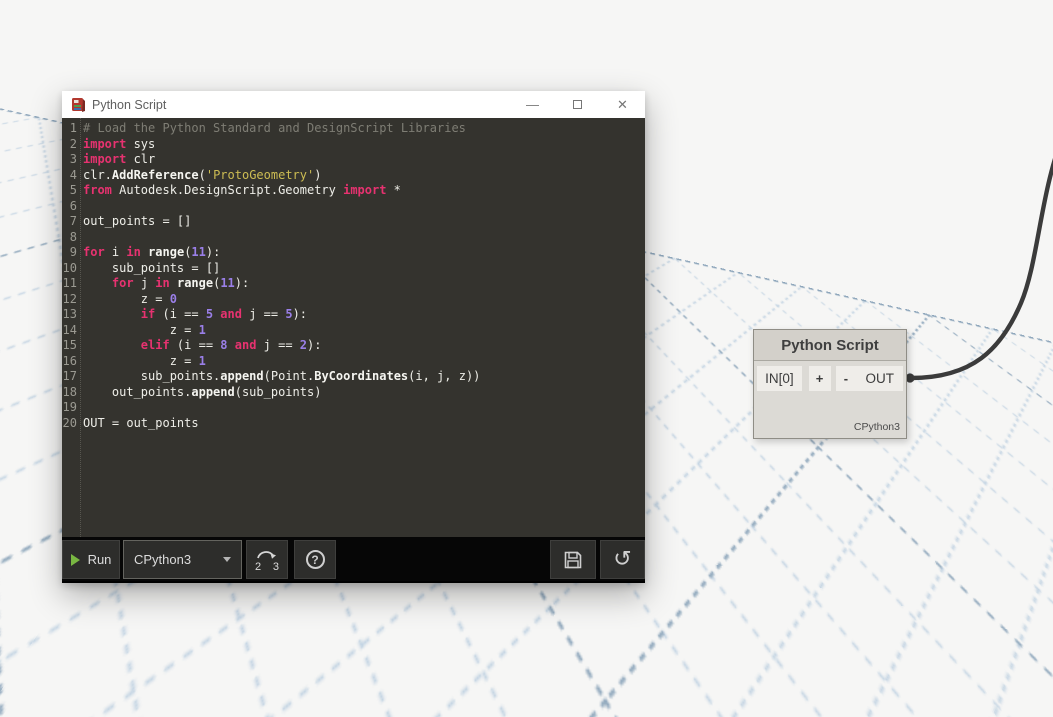  What do you see at coordinates (353, 362) in the screenshot?
I see `code-line: 16 z = 1` at bounding box center [353, 362].